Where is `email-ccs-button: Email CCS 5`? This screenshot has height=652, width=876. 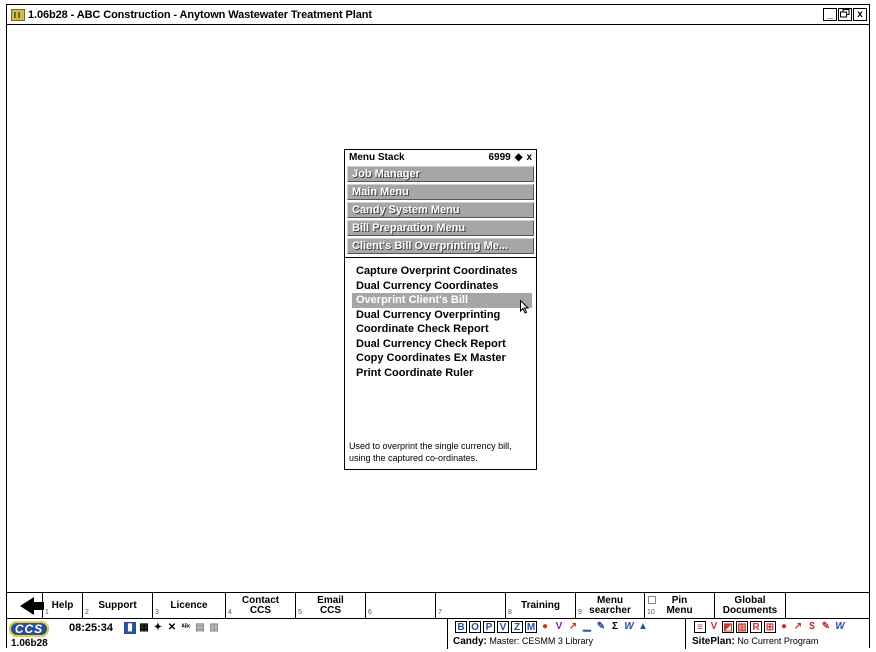 email-ccs-button: Email CCS 5 is located at coordinates (331, 605).